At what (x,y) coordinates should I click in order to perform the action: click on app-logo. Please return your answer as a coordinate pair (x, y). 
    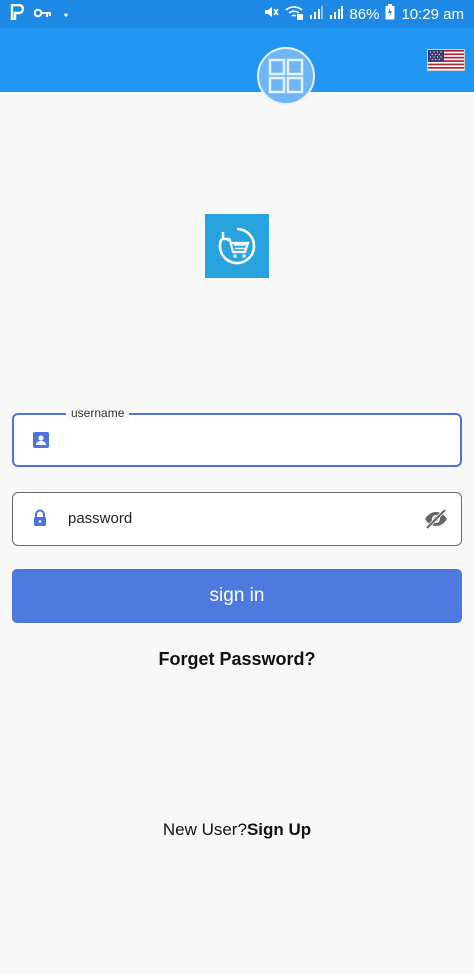
    Looking at the image, I should click on (237, 246).